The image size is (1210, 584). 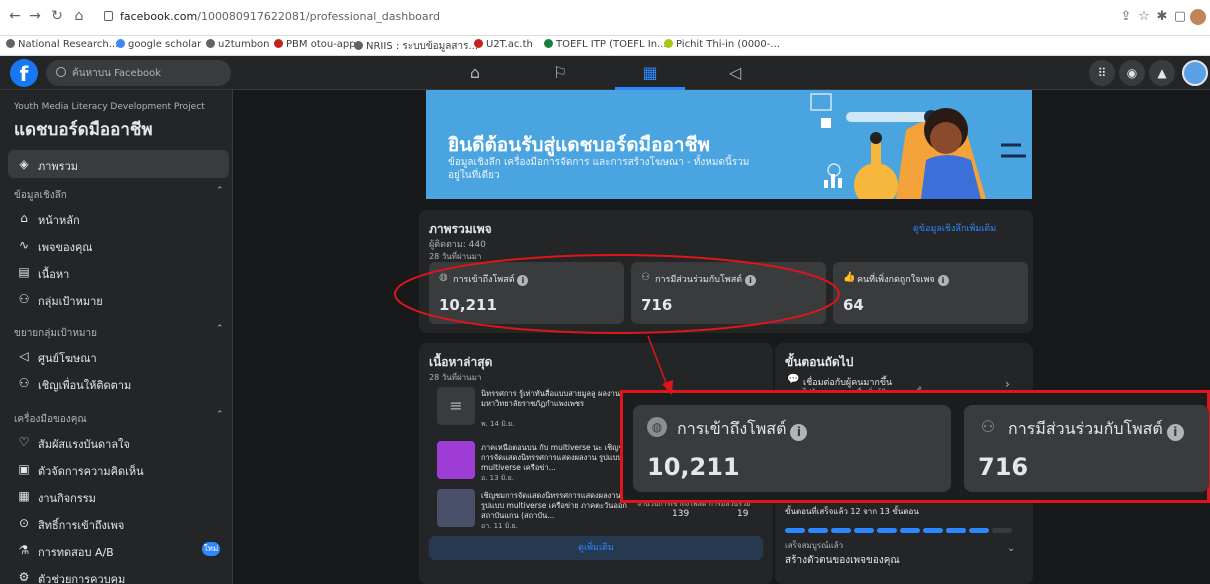 What do you see at coordinates (475, 73) in the screenshot?
I see `home-icon: ⌂` at bounding box center [475, 73].